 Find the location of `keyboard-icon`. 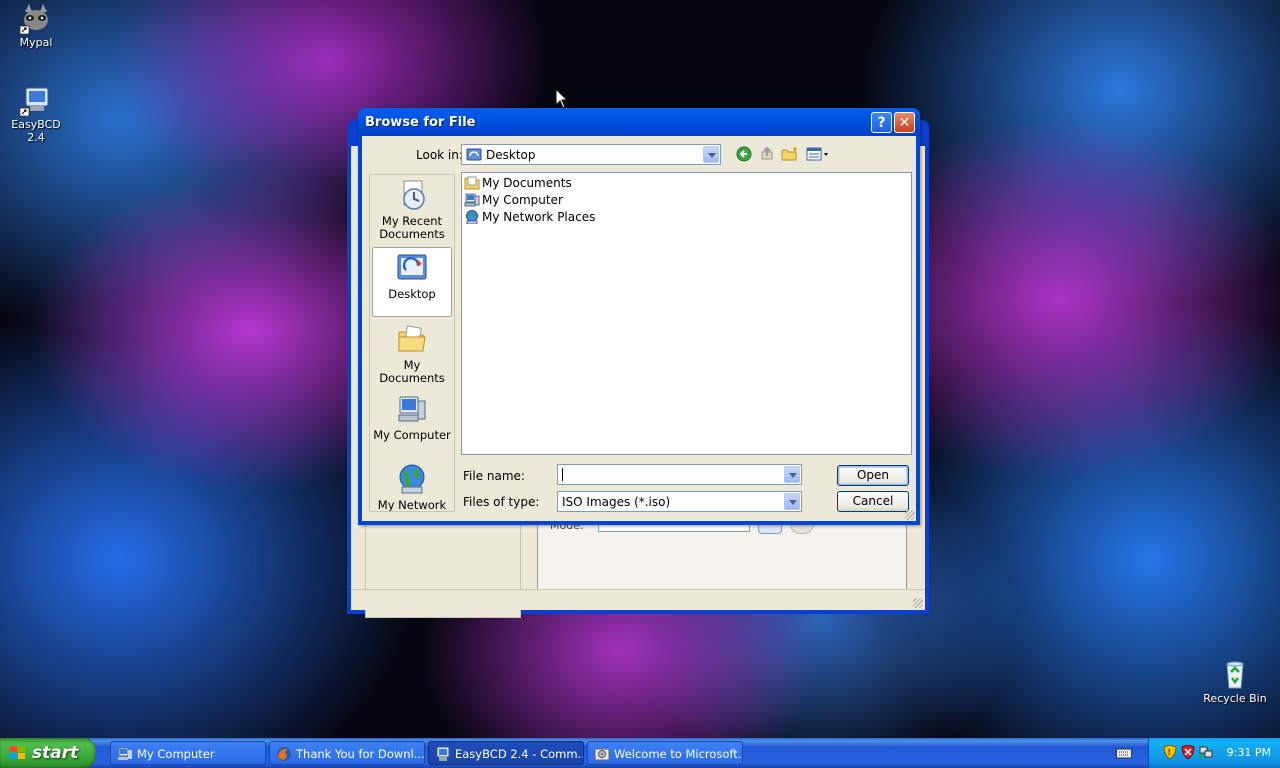

keyboard-icon is located at coordinates (1124, 753).